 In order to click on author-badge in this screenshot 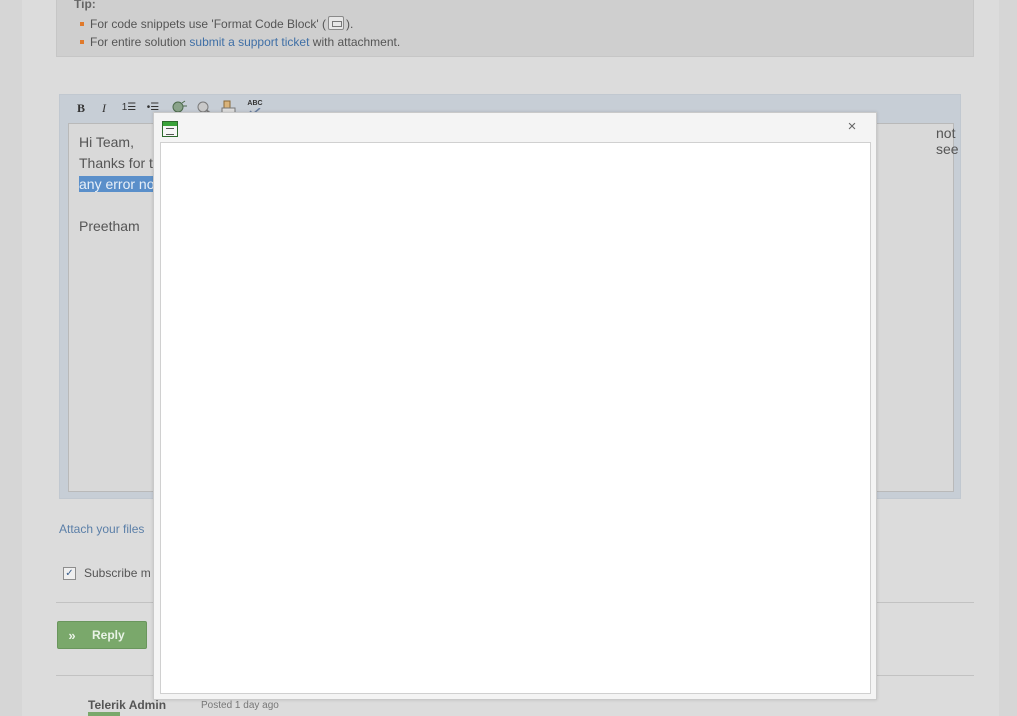, I will do `click(104, 714)`.